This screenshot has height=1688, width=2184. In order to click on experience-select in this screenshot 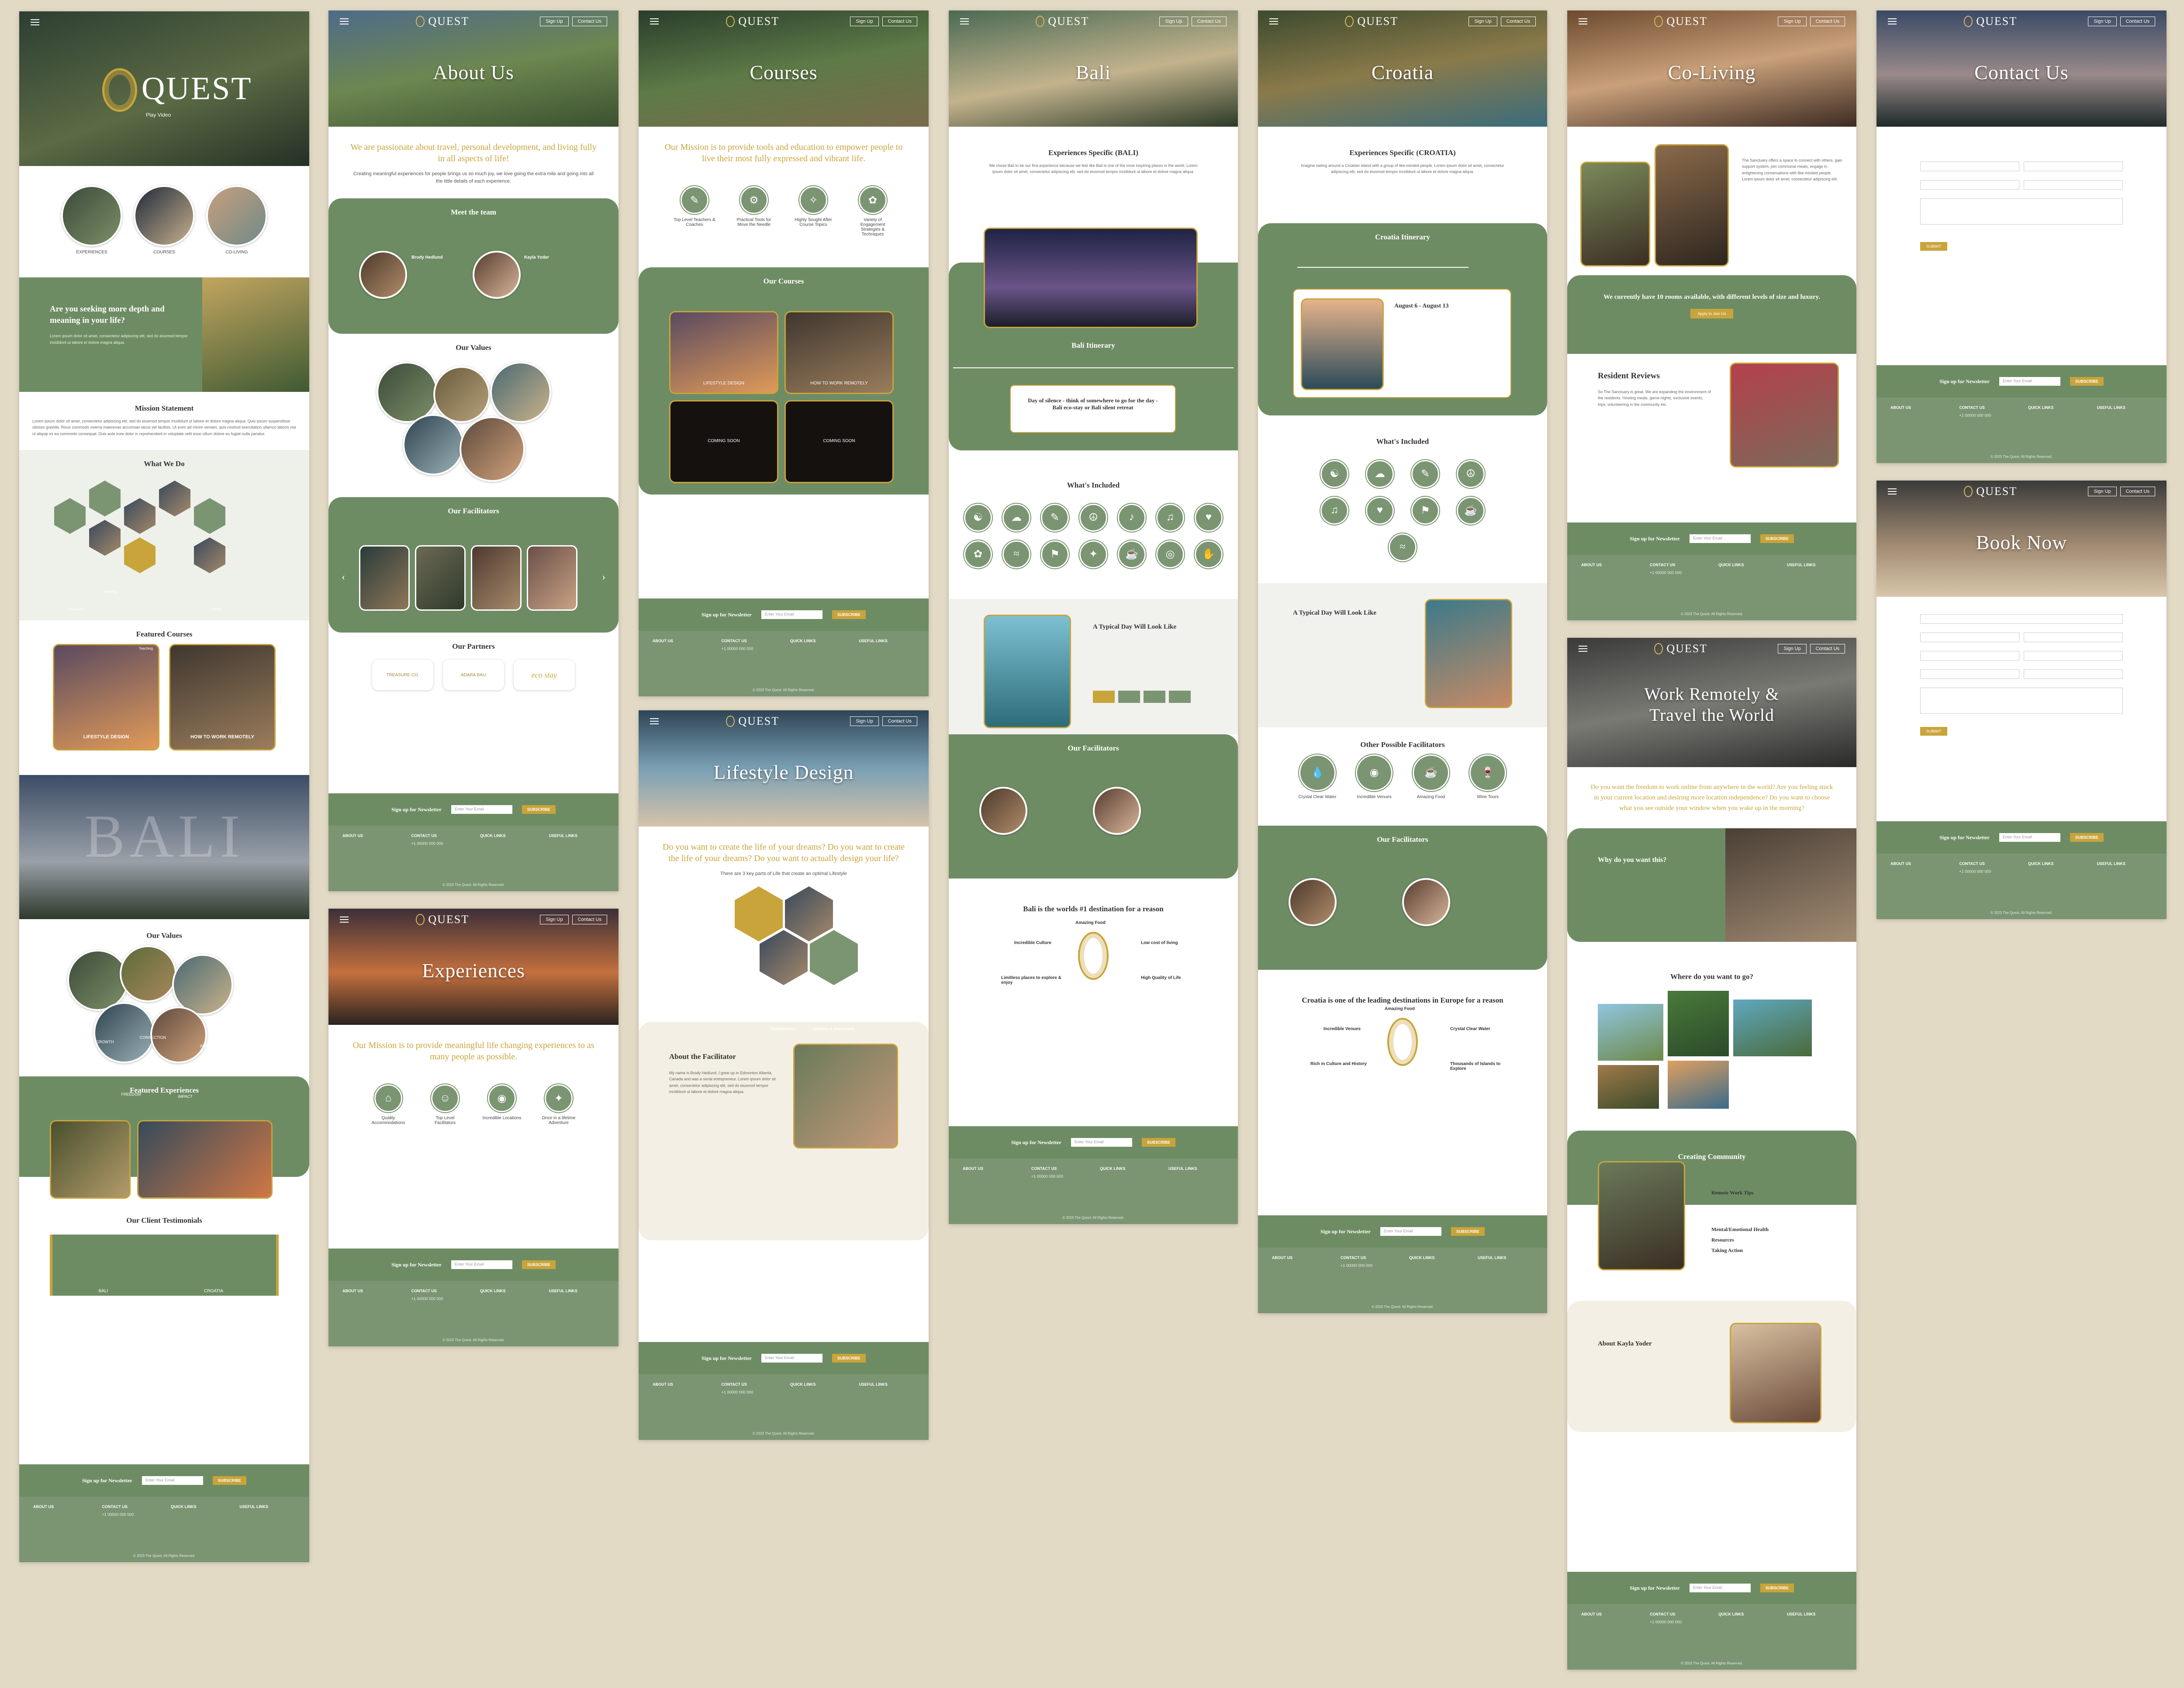, I will do `click(2021, 619)`.